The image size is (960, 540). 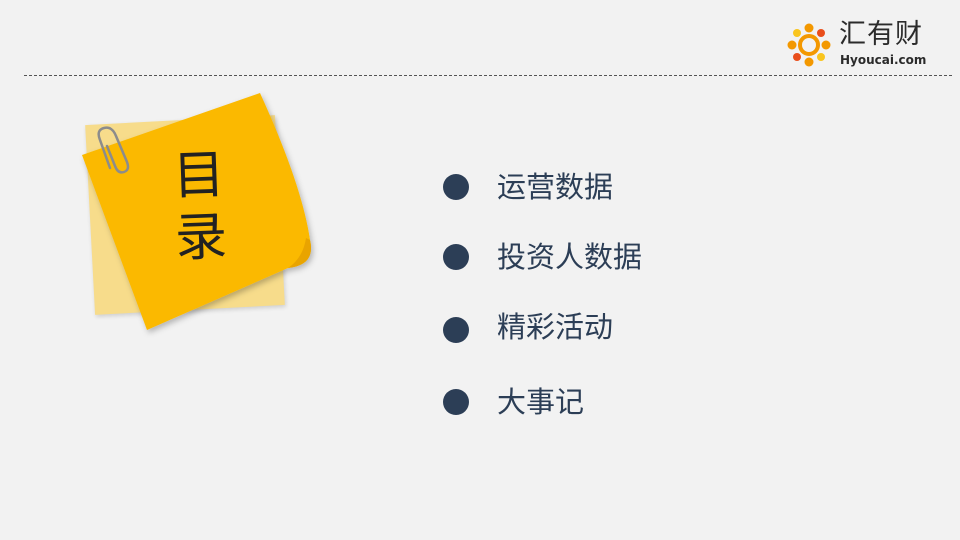 What do you see at coordinates (488, 75) in the screenshot?
I see `header-divider` at bounding box center [488, 75].